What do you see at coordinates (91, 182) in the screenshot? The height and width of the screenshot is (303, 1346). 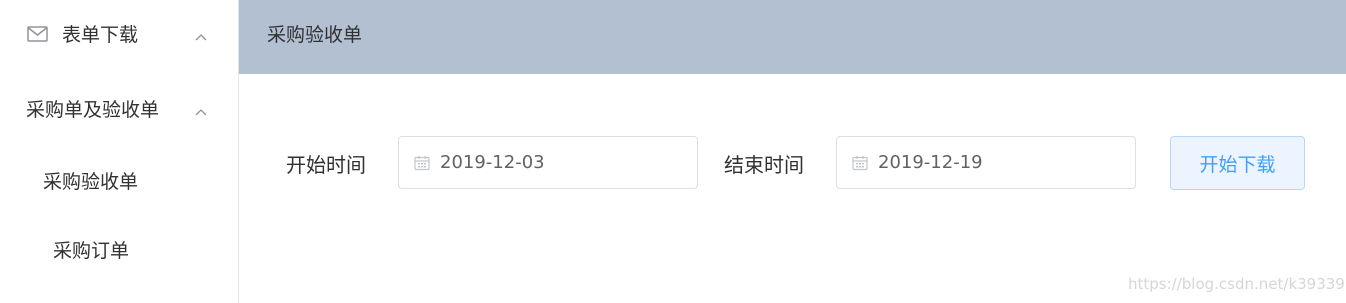 I see `sidebar-item-label: 采购验收单` at bounding box center [91, 182].